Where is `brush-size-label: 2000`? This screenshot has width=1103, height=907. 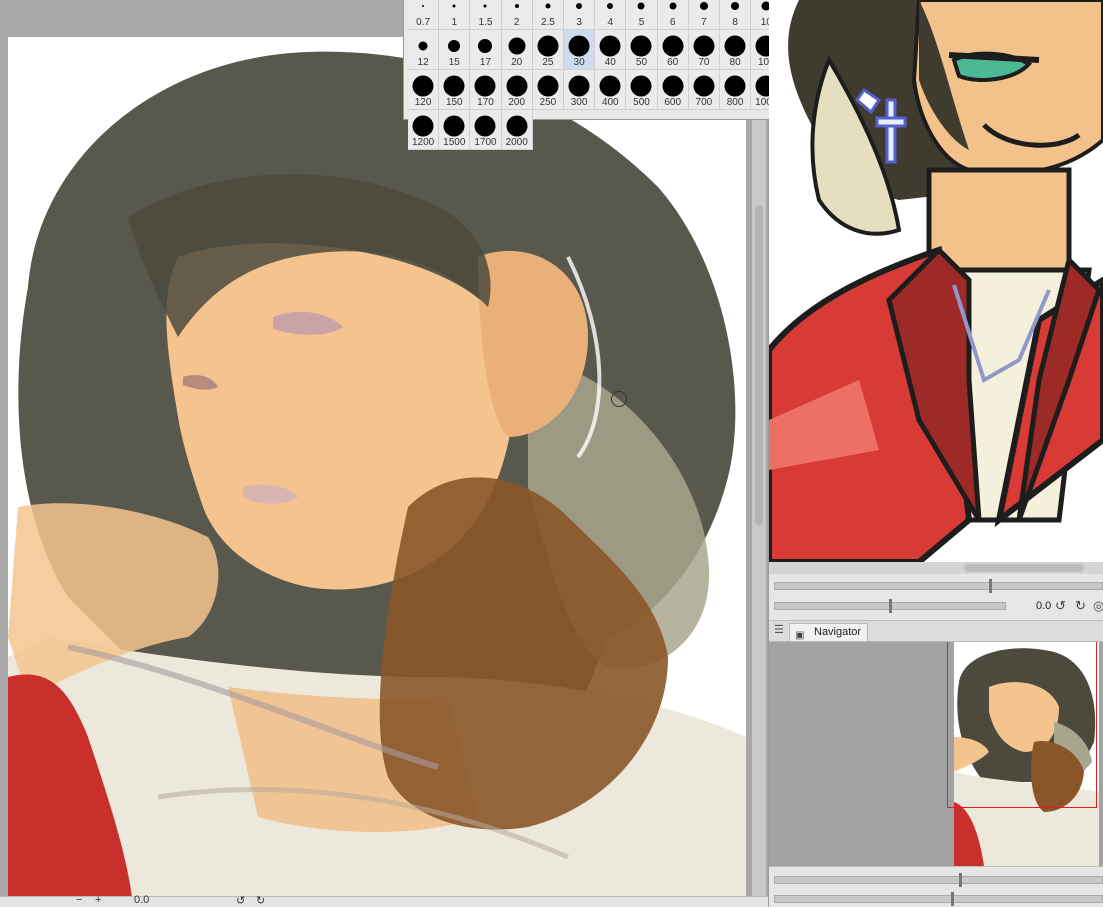 brush-size-label: 2000 is located at coordinates (516, 142).